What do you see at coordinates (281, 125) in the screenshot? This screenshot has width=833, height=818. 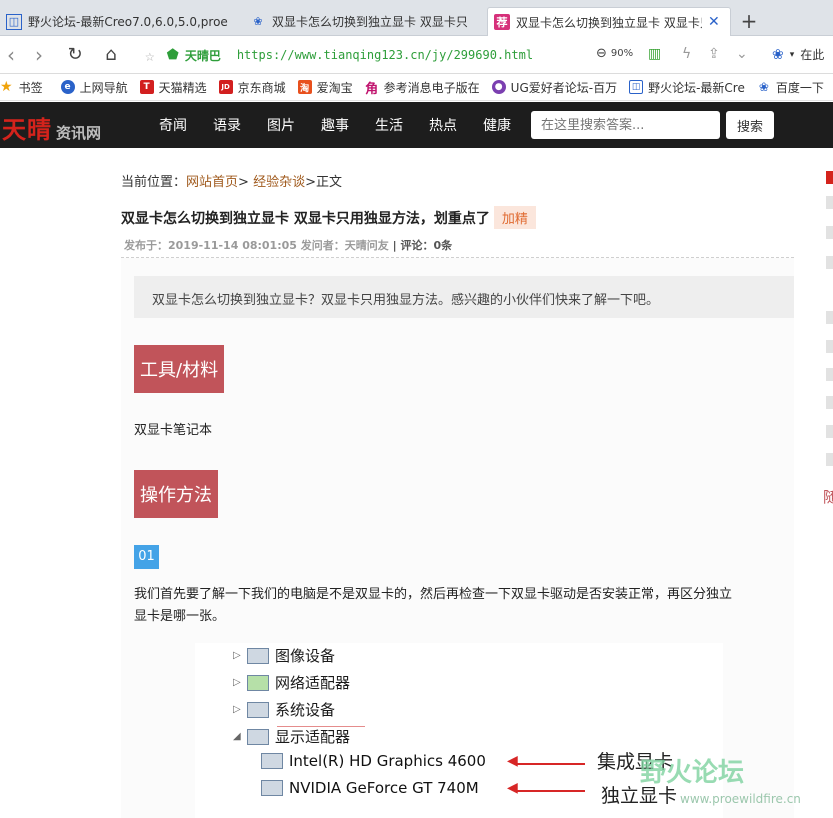 I see `nav-item-tupian: 图片` at bounding box center [281, 125].